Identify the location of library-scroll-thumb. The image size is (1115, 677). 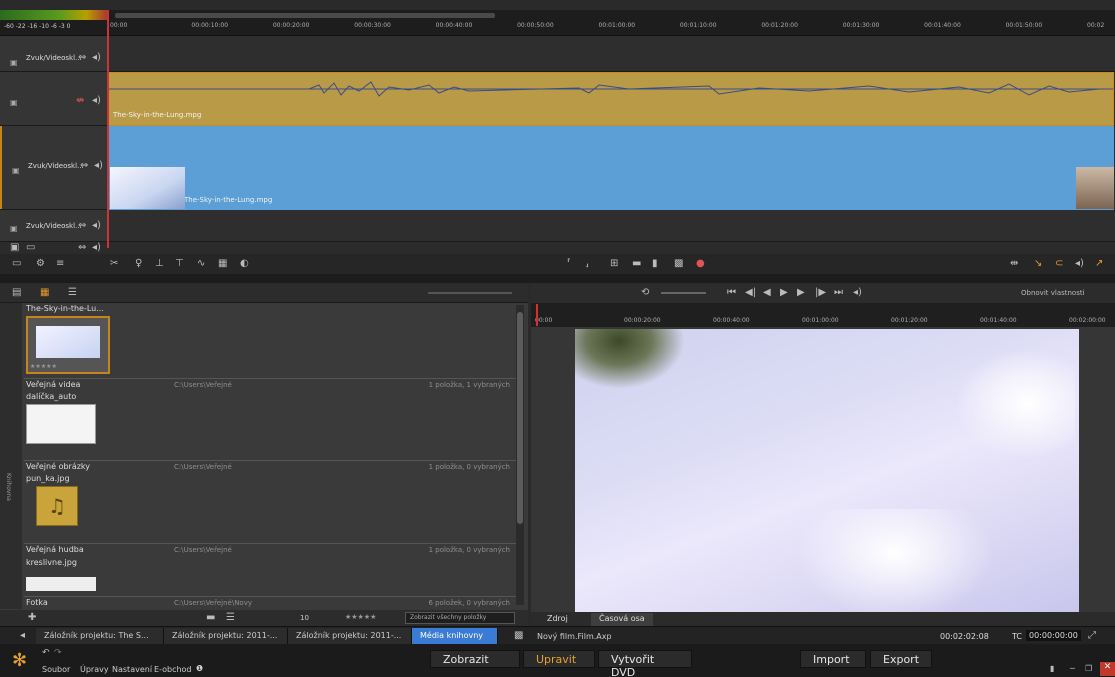
(520, 418).